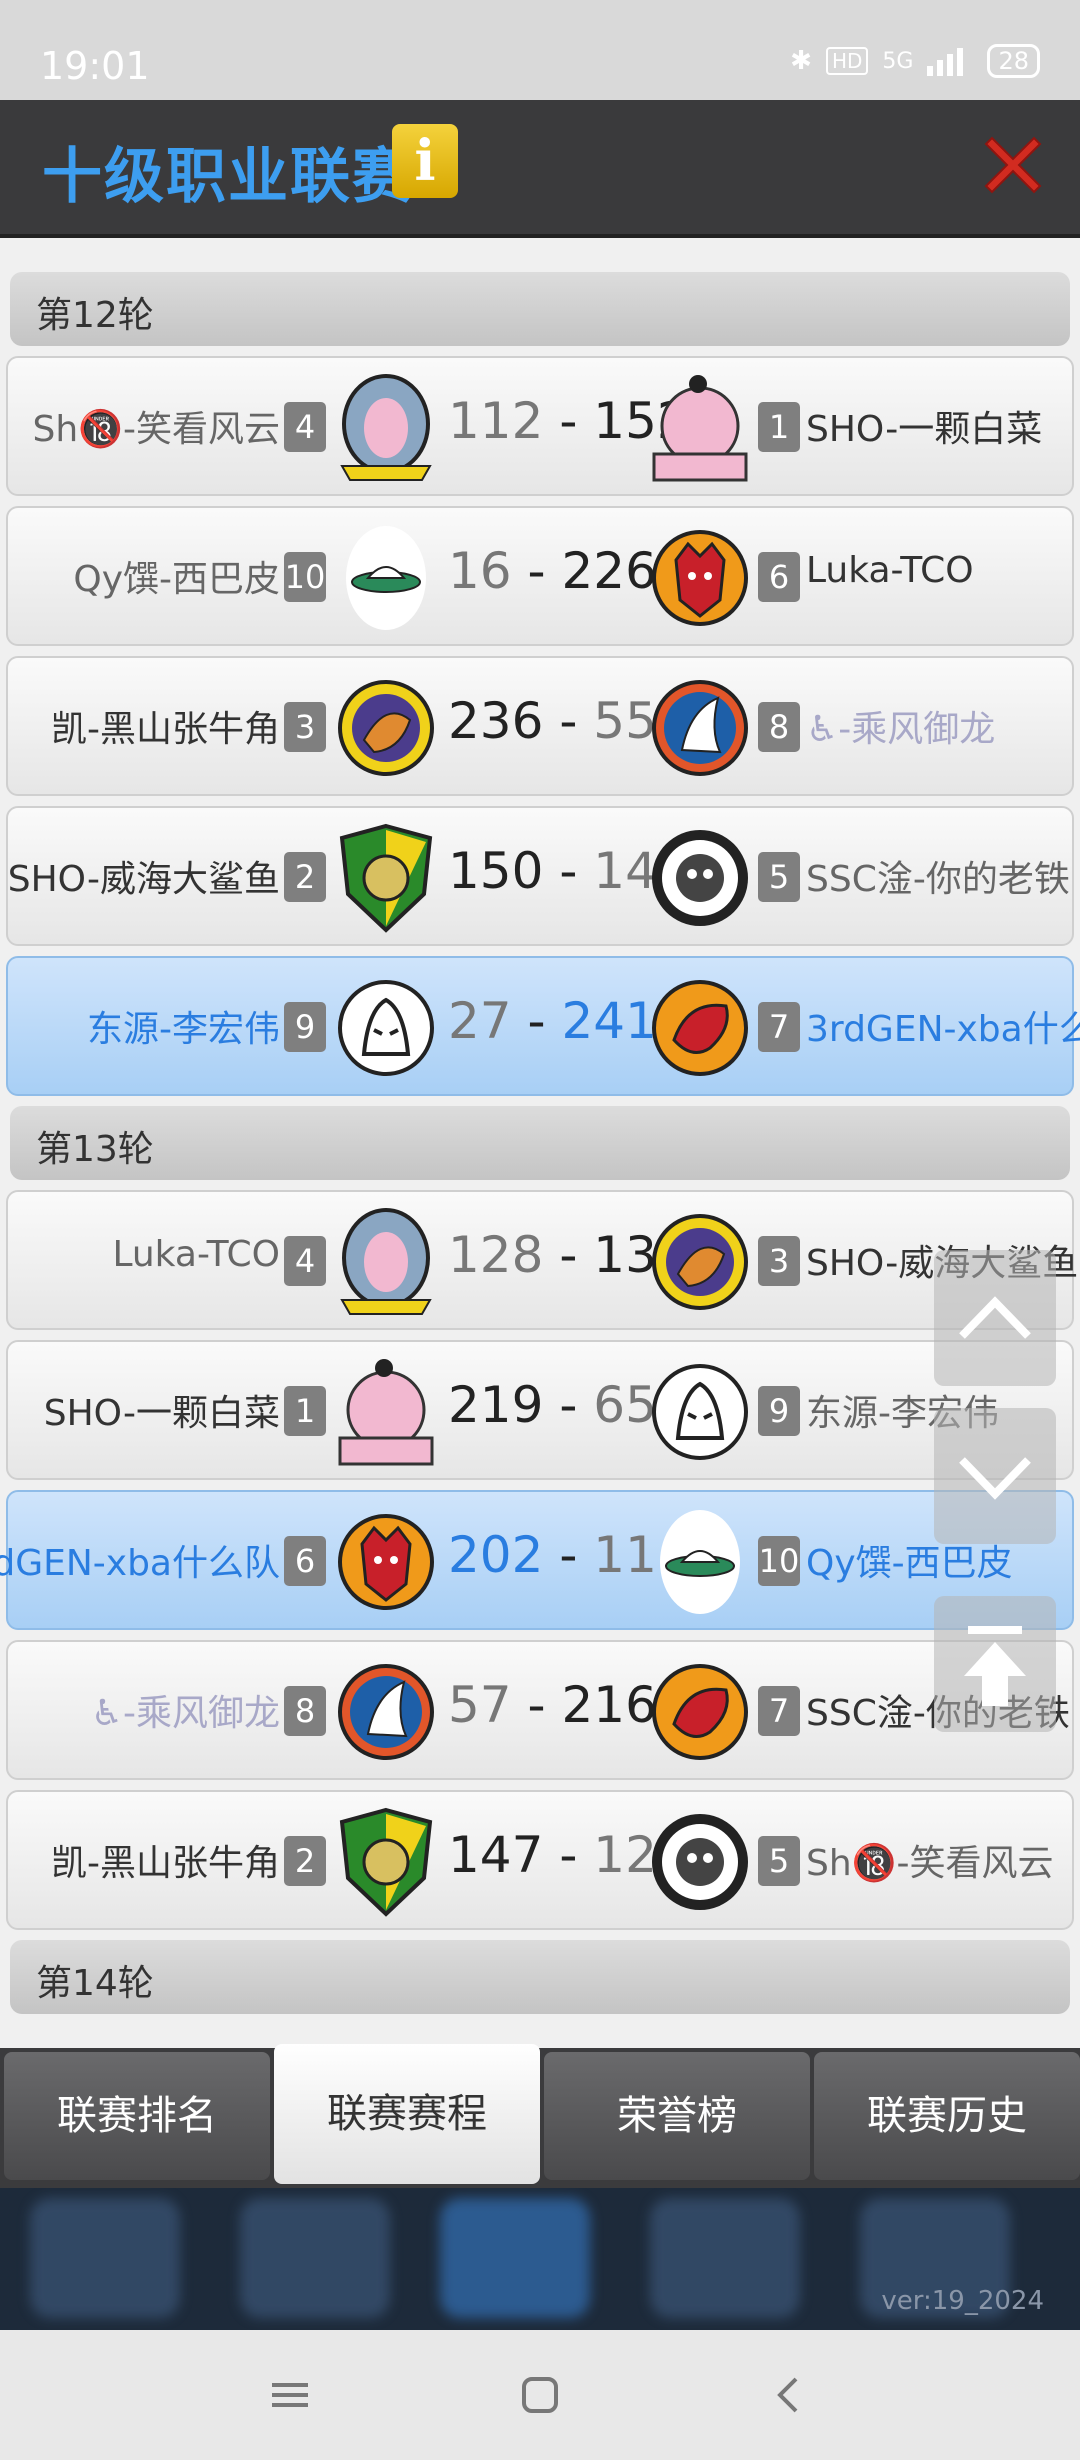 The height and width of the screenshot is (2460, 1080). I want to click on match-score: 16 - 226, so click(552, 571).